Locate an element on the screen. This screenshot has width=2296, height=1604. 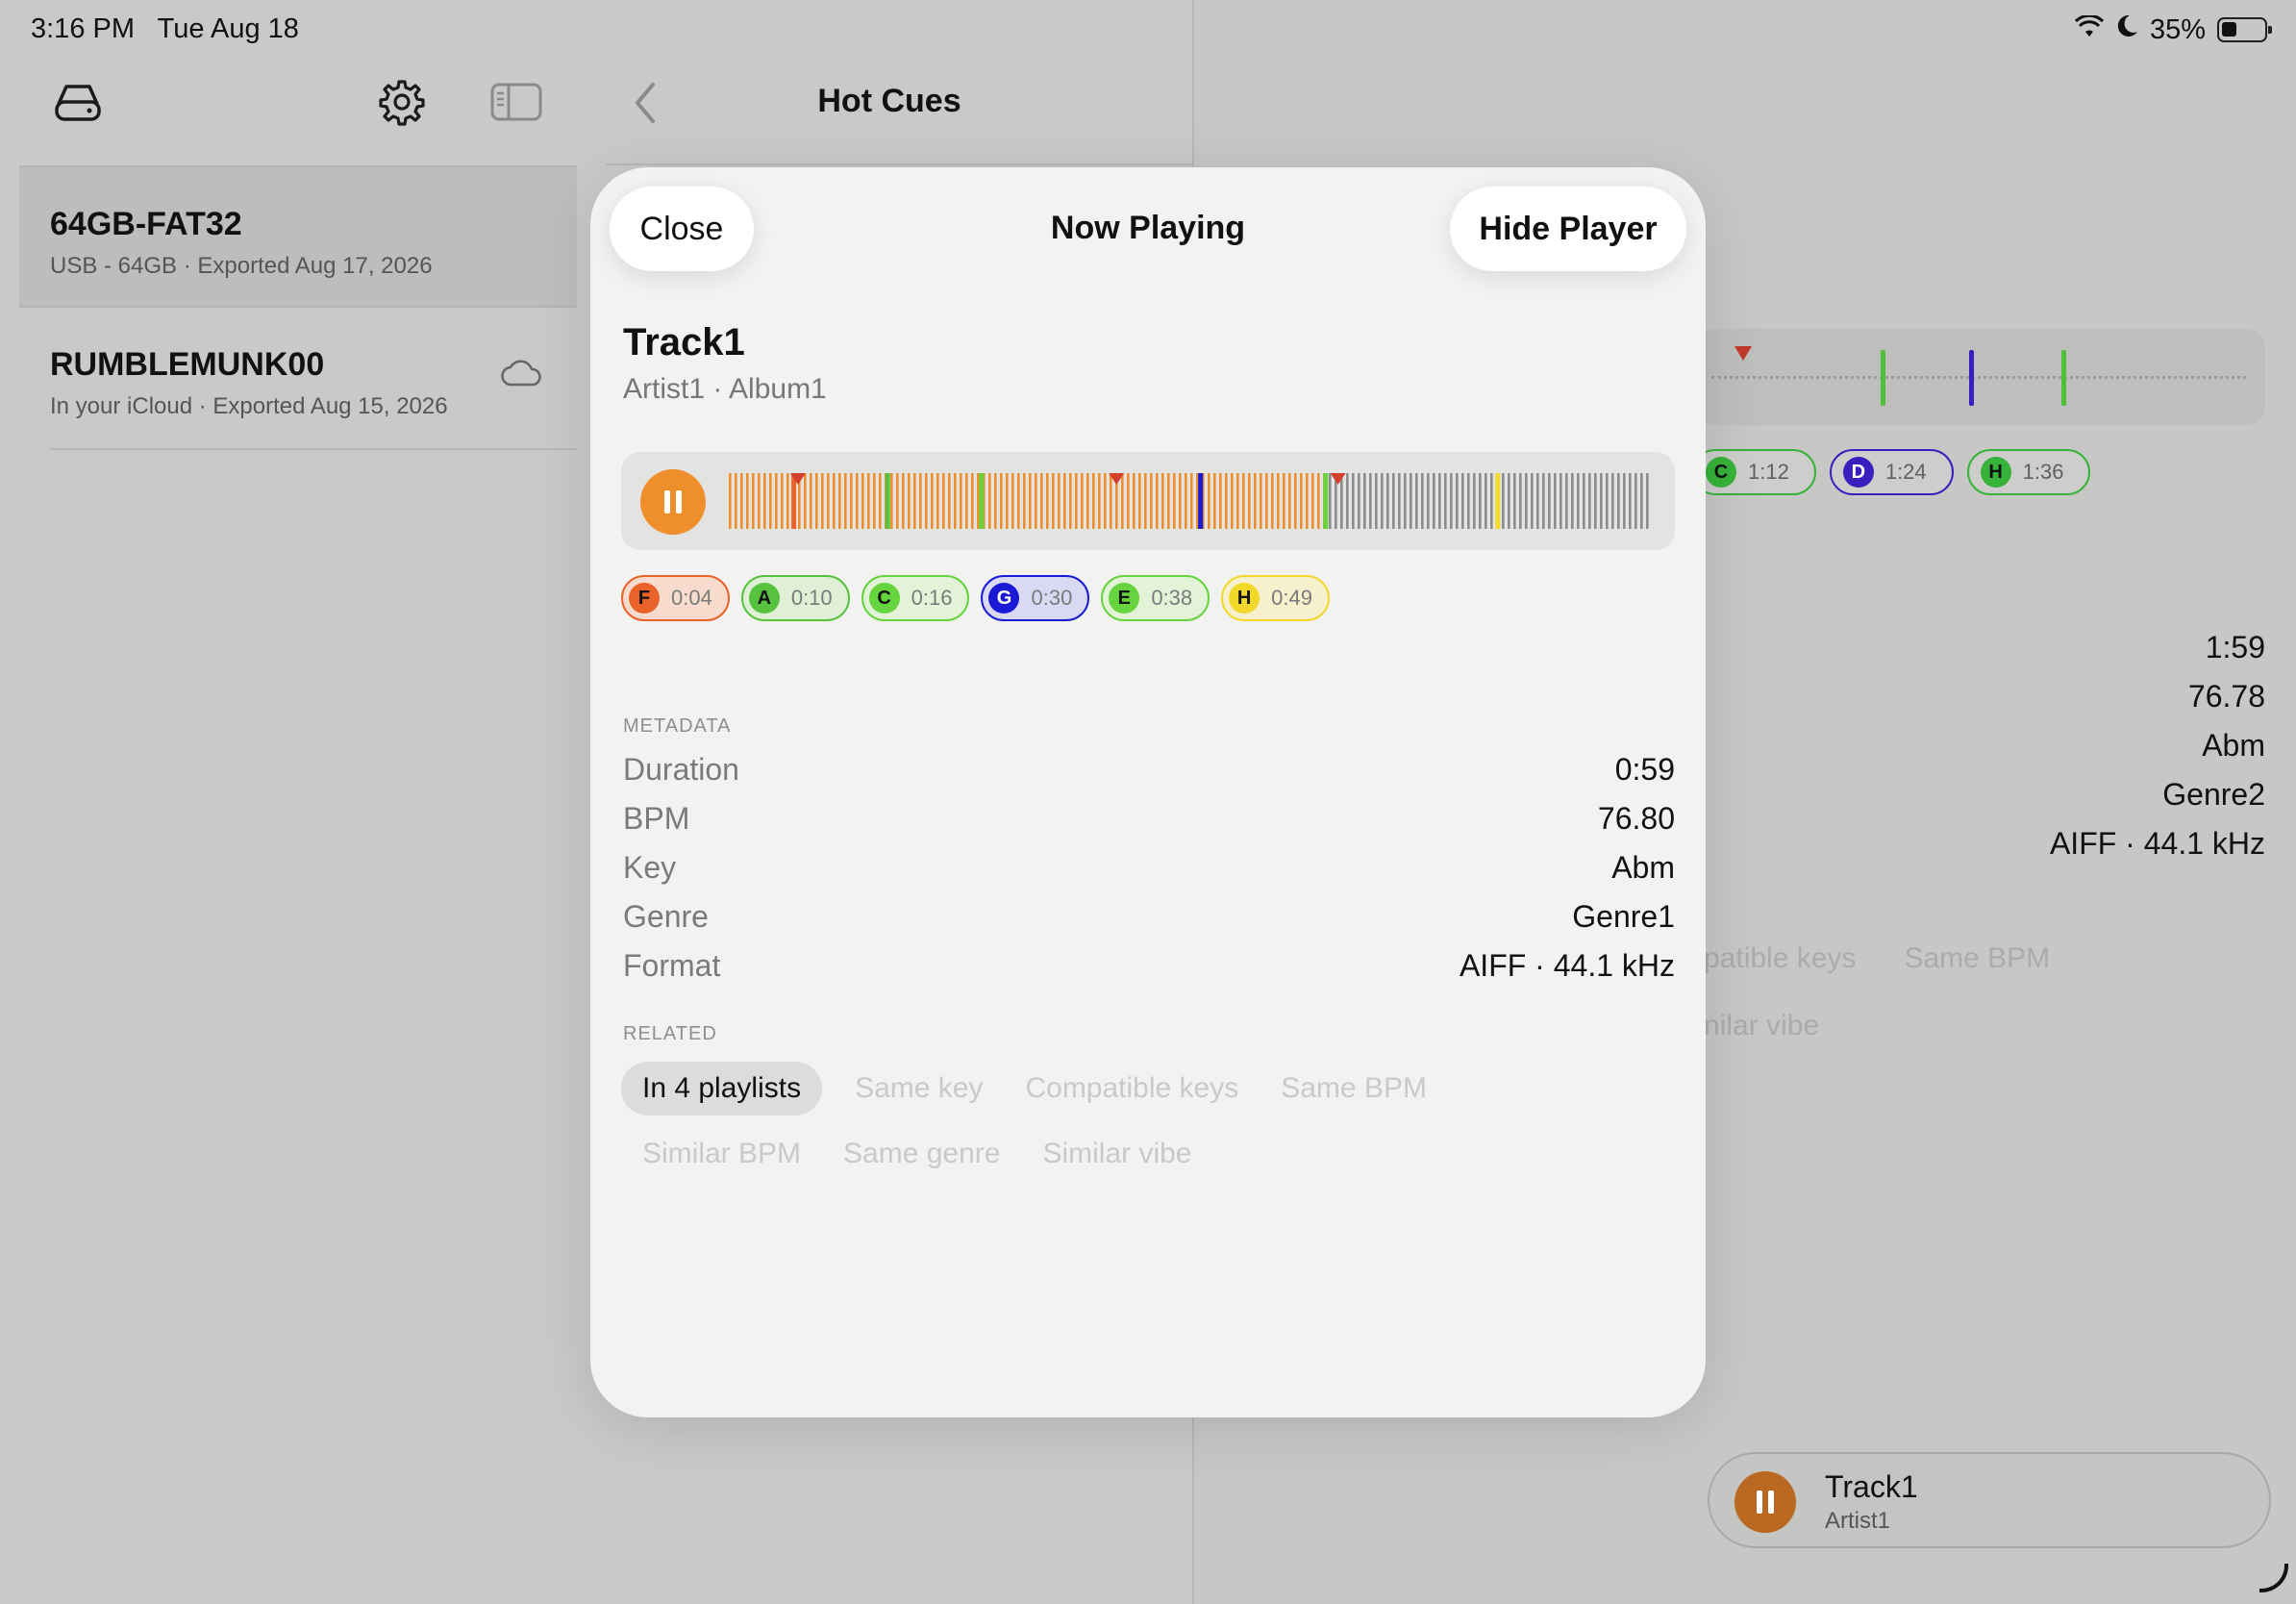
related-chip: Same genre is located at coordinates (921, 1154).